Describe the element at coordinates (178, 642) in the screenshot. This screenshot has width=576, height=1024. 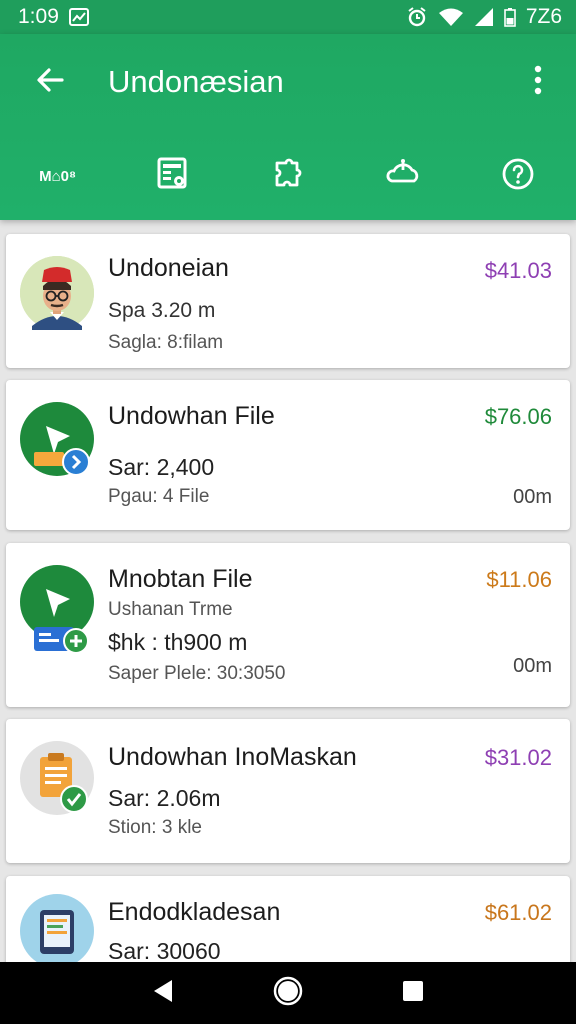
I see `item-size: $hk : th900 m` at that location.